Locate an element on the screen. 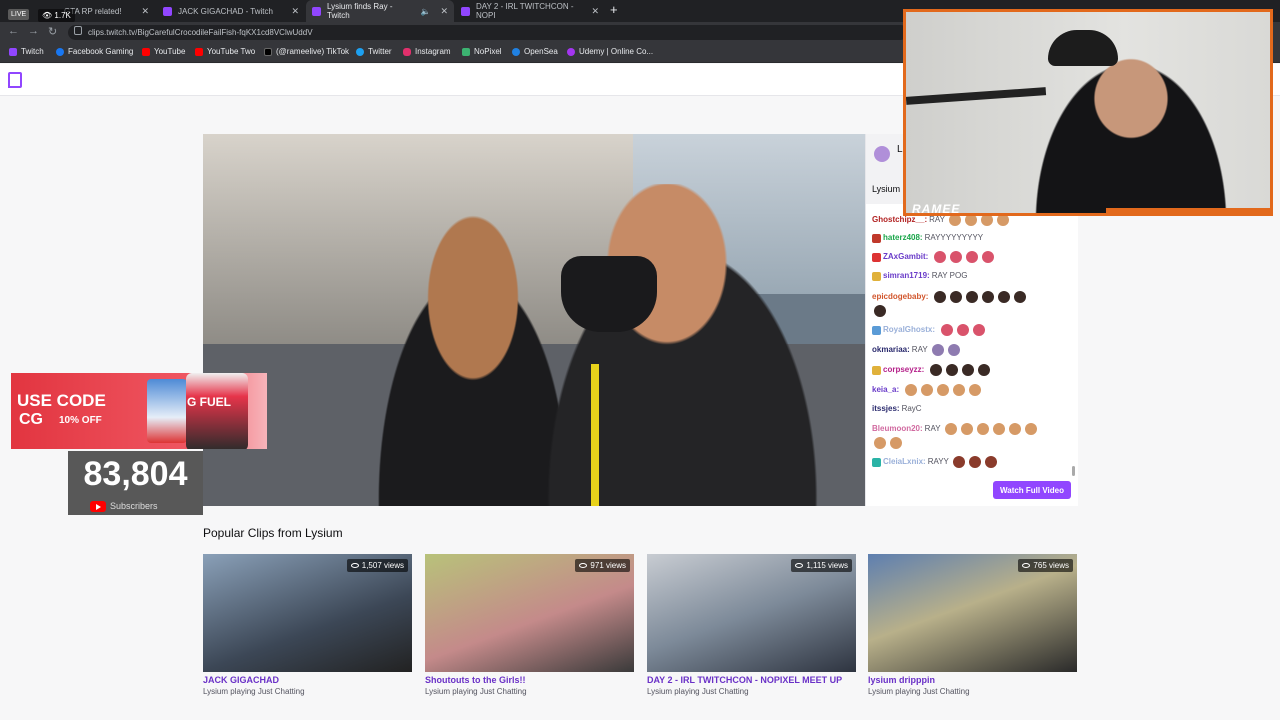 Image resolution: width=1280 pixels, height=720 pixels. gfuel-brand-label: G FUEL is located at coordinates (209, 402).